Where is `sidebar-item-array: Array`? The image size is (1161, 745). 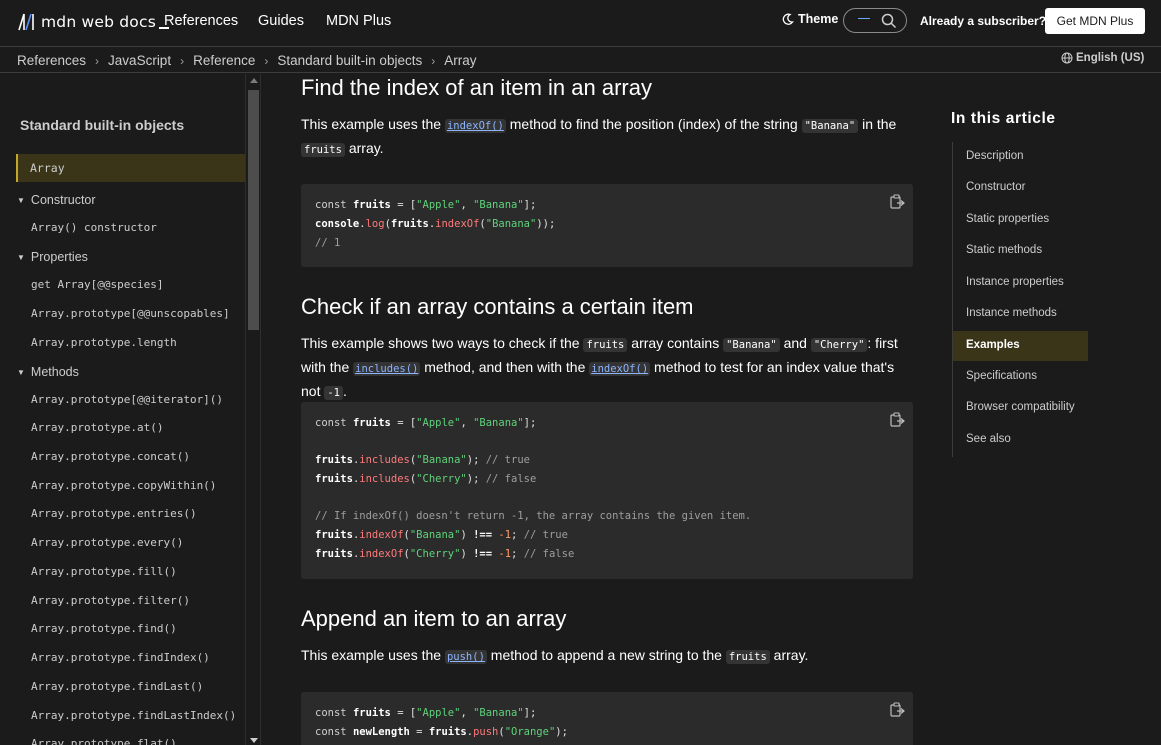
sidebar-item-array: Array is located at coordinates (130, 168).